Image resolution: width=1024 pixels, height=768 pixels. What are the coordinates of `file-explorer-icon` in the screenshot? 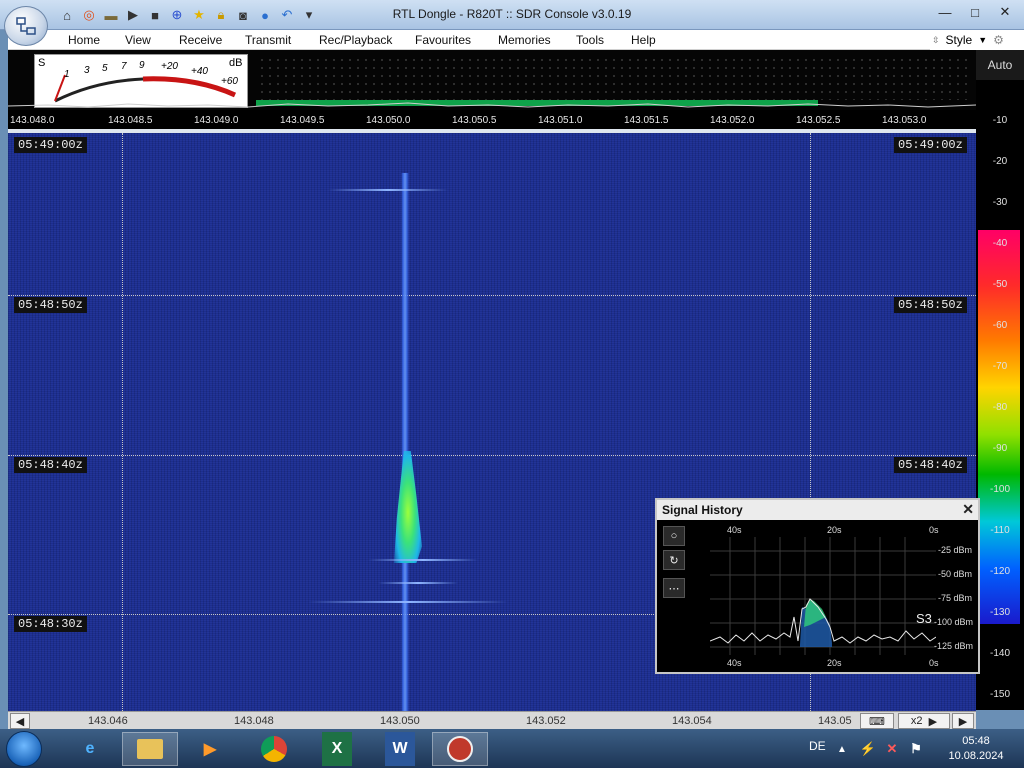 It's located at (150, 749).